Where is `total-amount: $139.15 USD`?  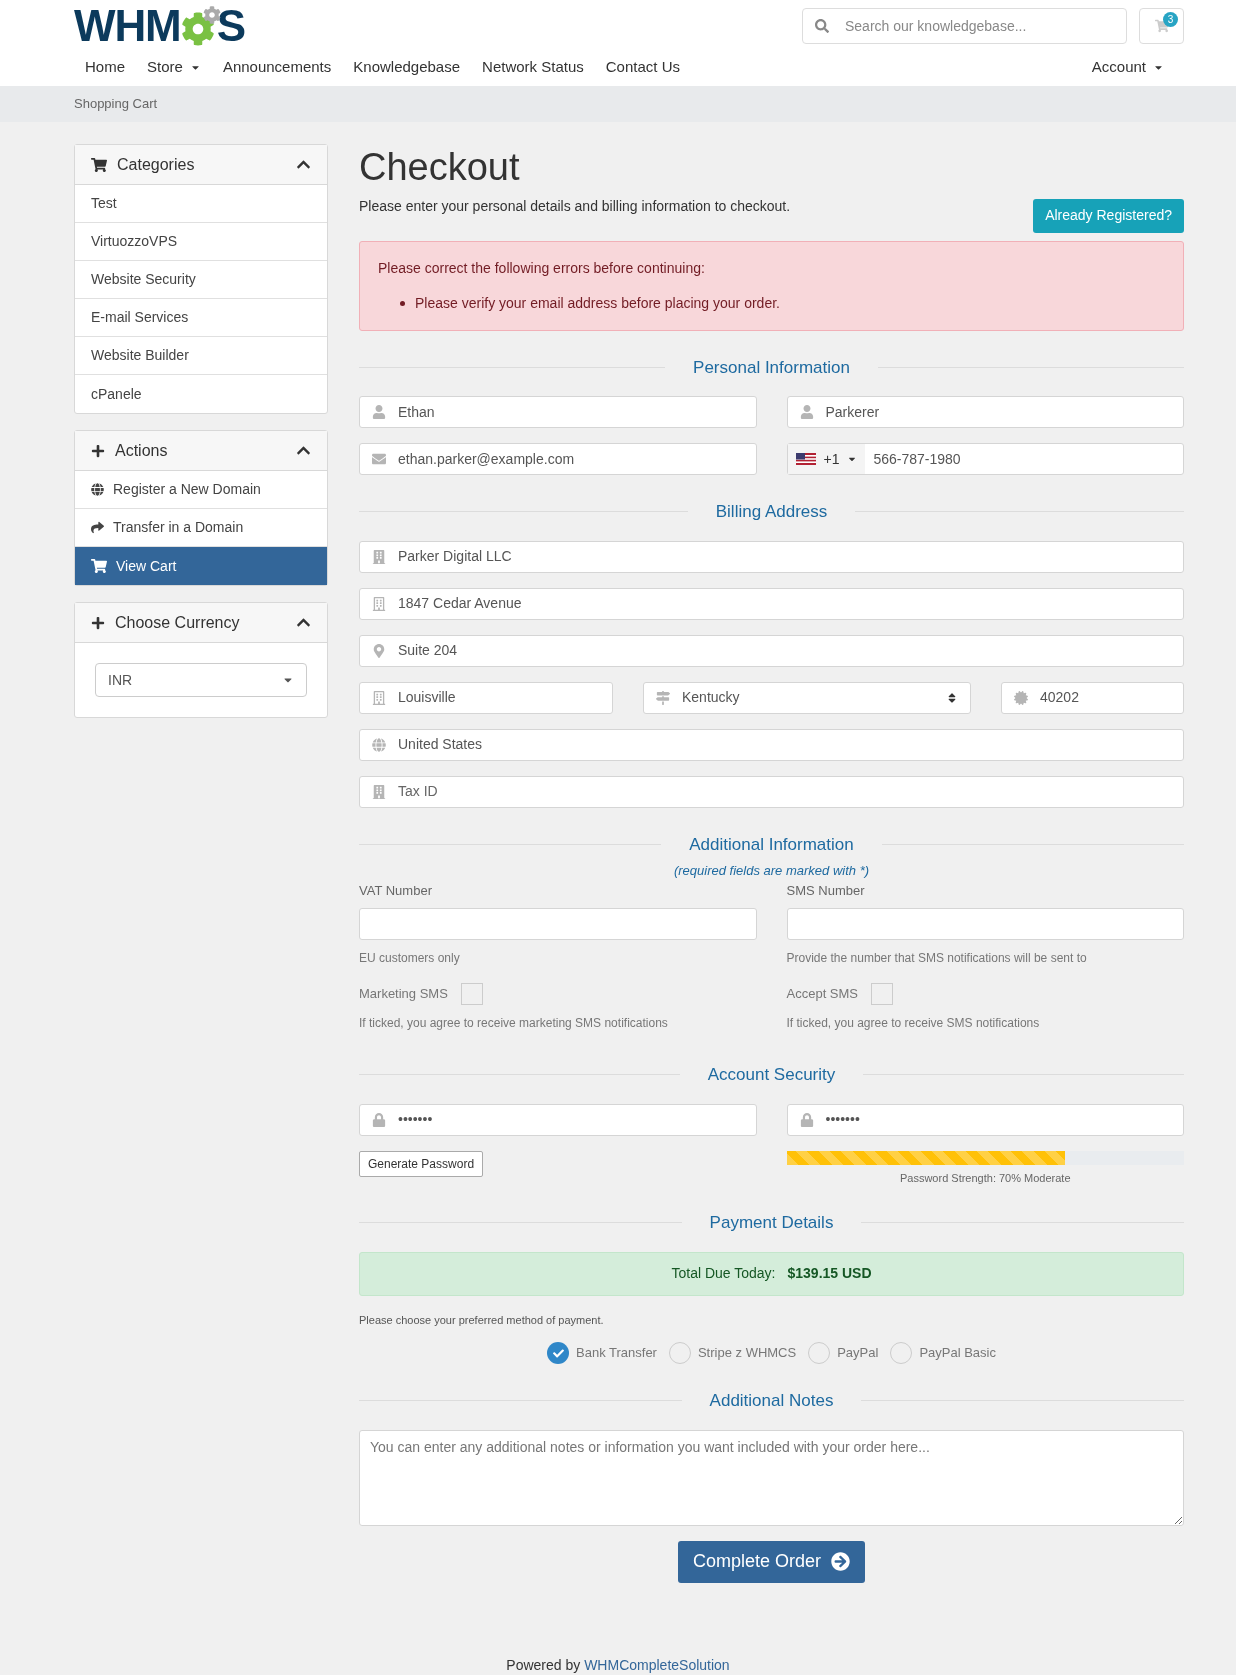 total-amount: $139.15 USD is located at coordinates (829, 1273).